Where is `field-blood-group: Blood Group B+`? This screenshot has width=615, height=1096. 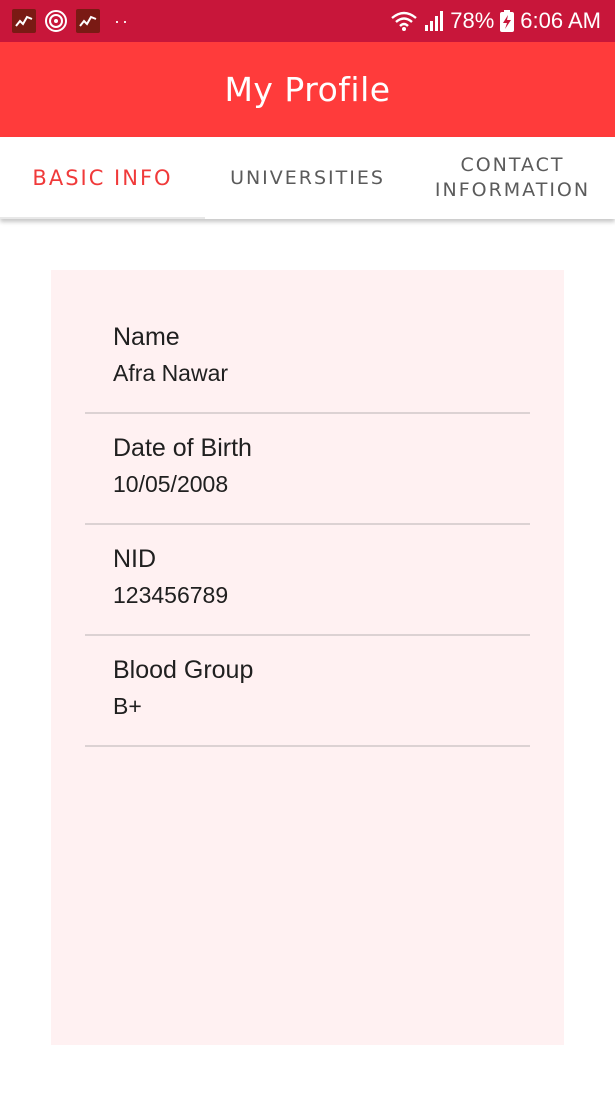 field-blood-group: Blood Group B+ is located at coordinates (307, 691).